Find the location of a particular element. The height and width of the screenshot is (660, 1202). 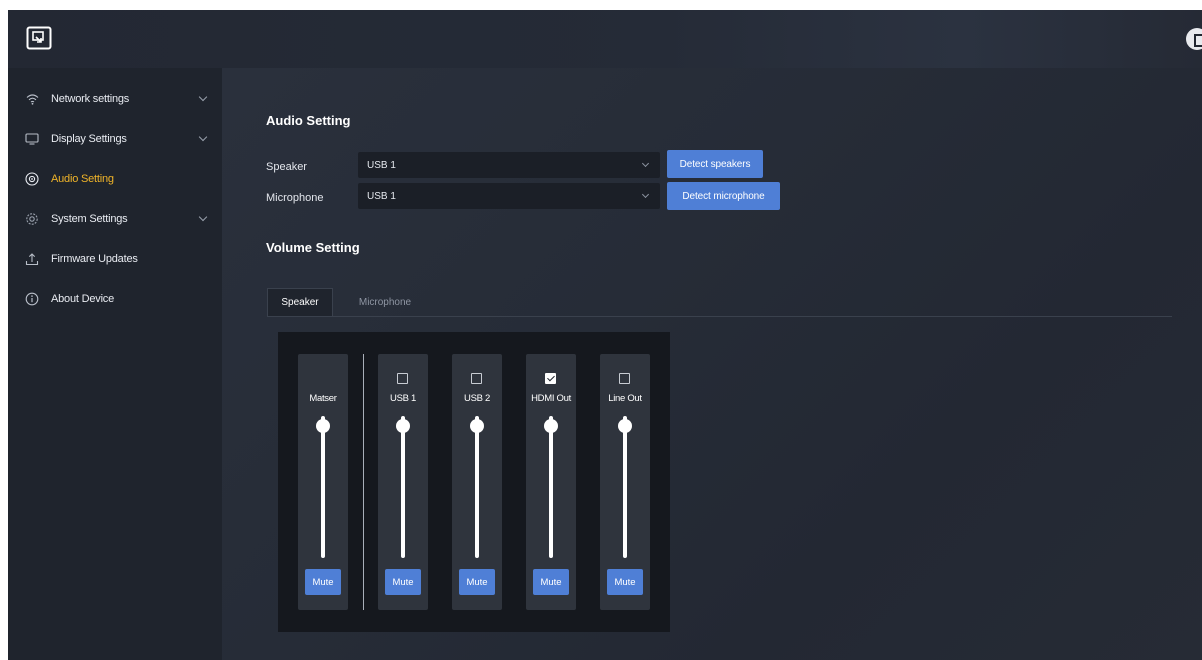

channel-usb-2: USB 2 Mute is located at coordinates (477, 482).